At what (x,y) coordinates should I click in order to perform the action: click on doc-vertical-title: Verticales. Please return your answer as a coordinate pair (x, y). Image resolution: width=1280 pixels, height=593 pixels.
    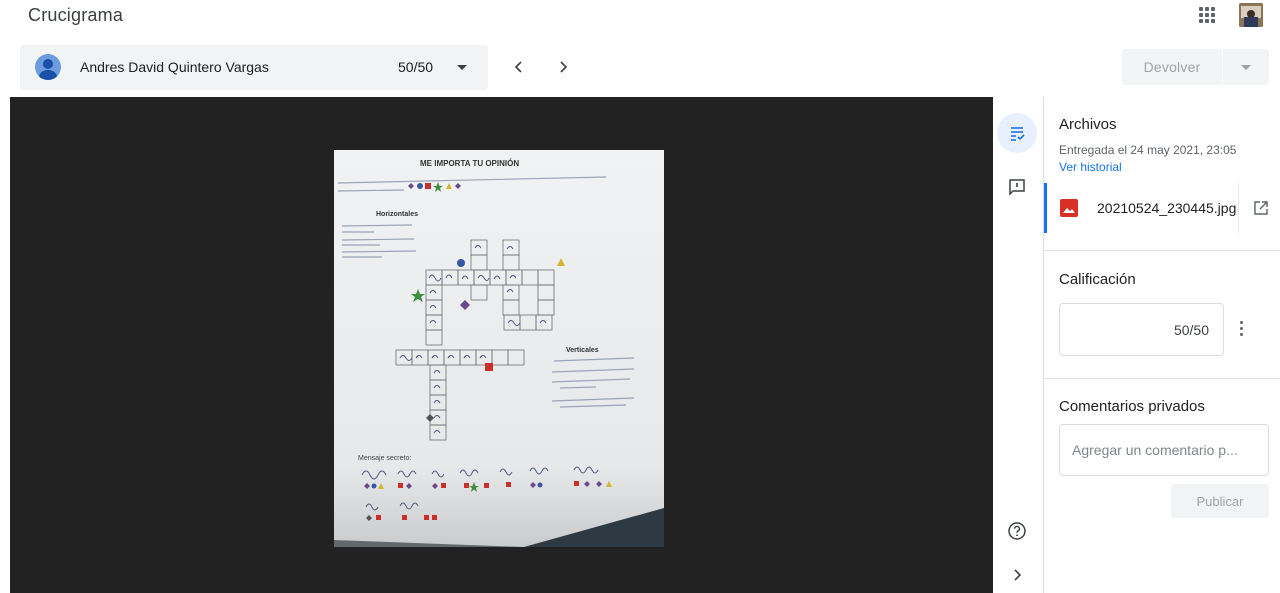
    Looking at the image, I should click on (582, 350).